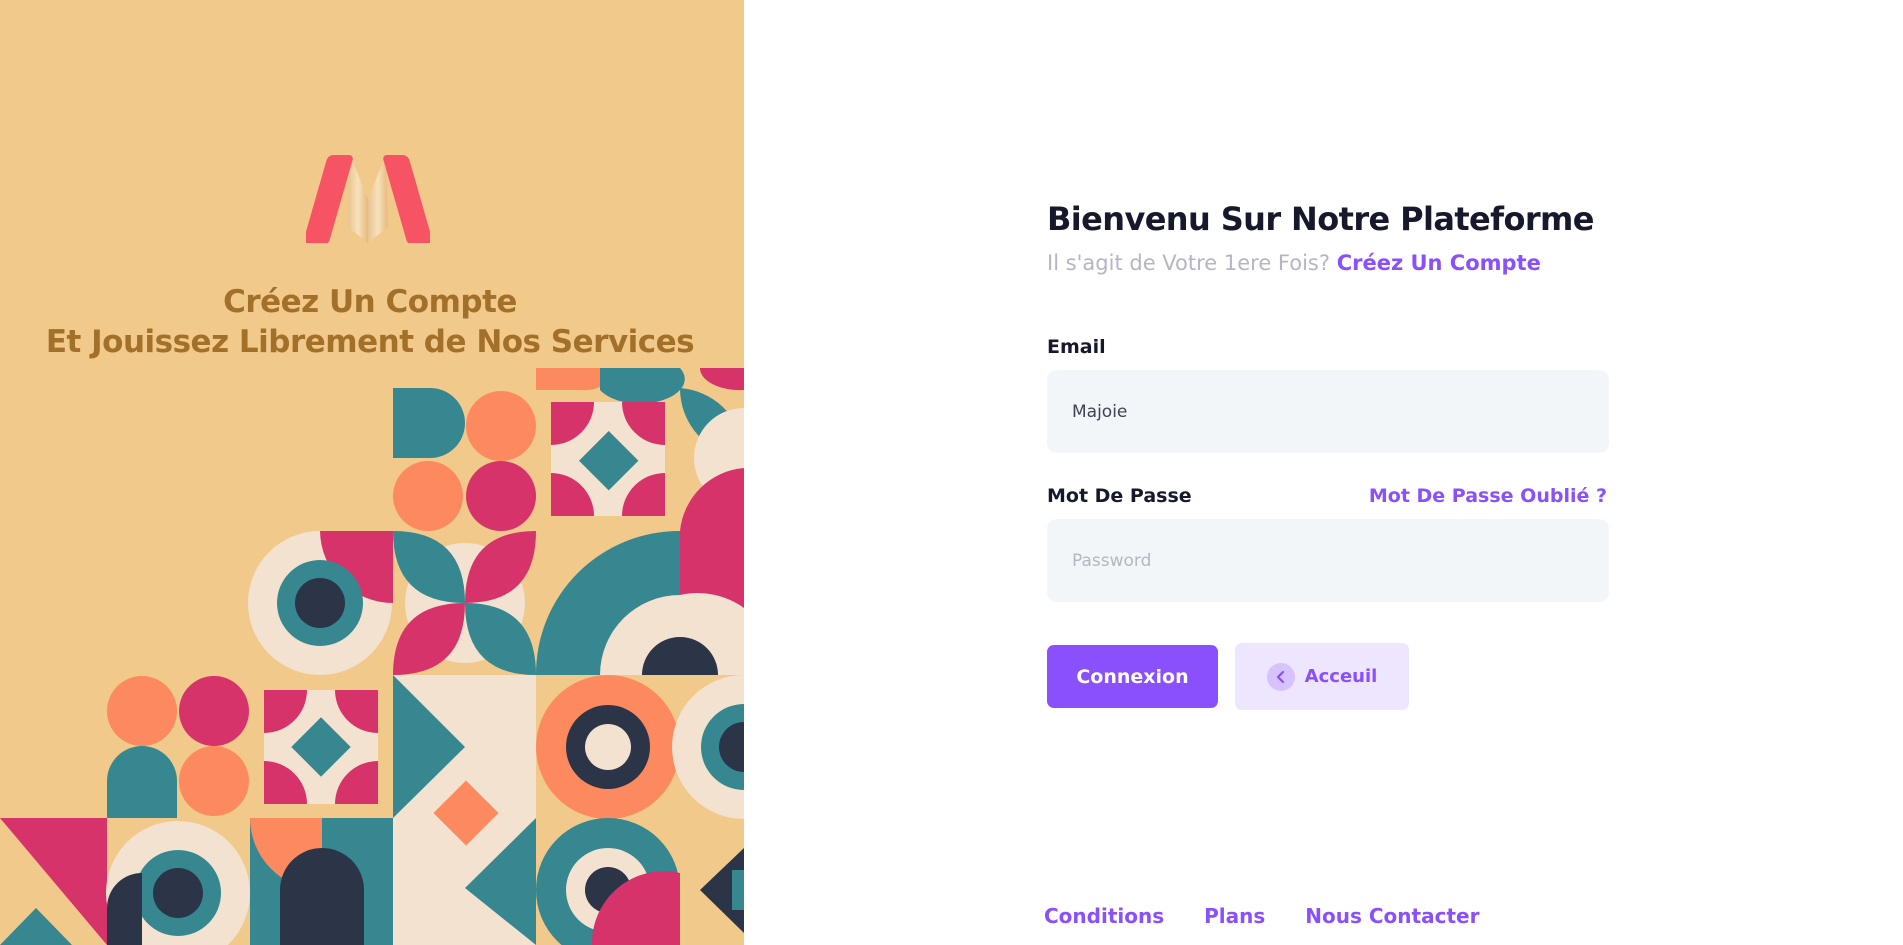  Describe the element at coordinates (1104, 916) in the screenshot. I see `footer-link-conditions: Conditions` at that location.